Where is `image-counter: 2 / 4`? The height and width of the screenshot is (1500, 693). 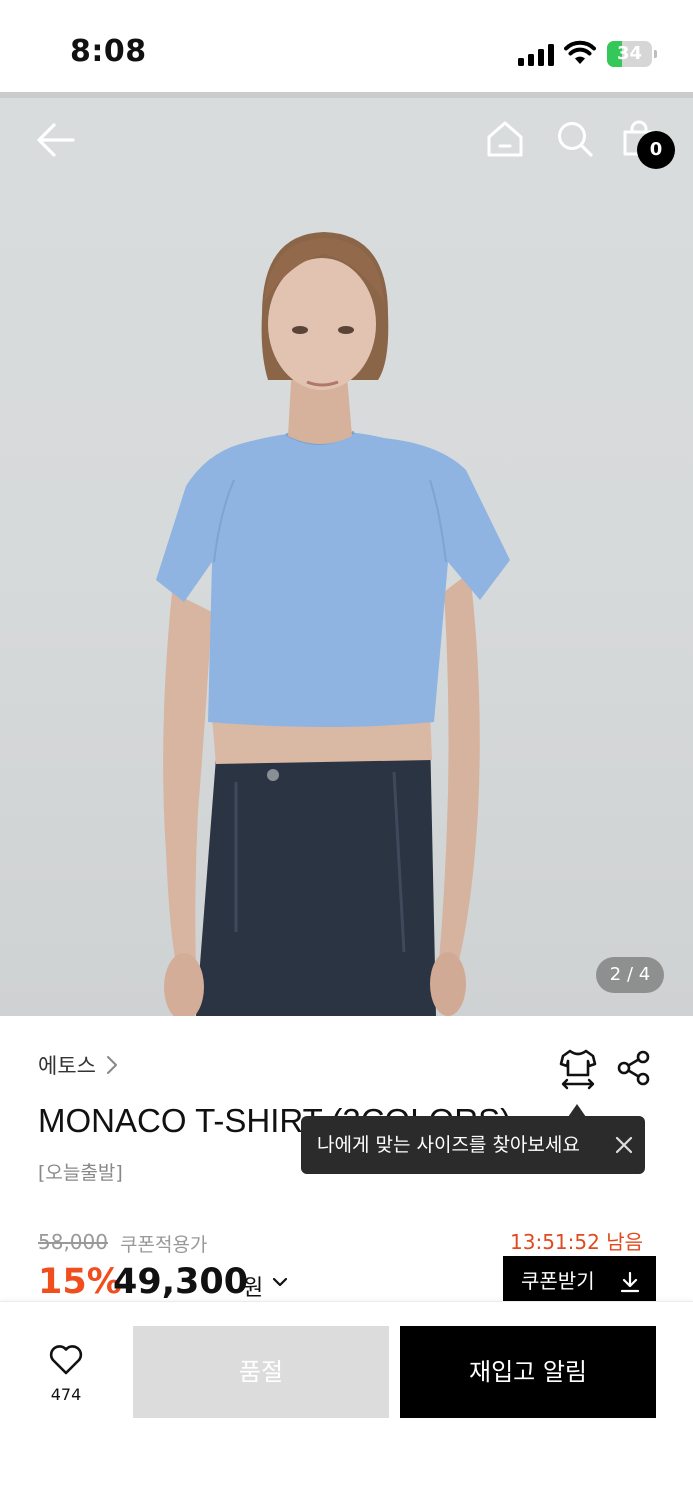 image-counter: 2 / 4 is located at coordinates (630, 975).